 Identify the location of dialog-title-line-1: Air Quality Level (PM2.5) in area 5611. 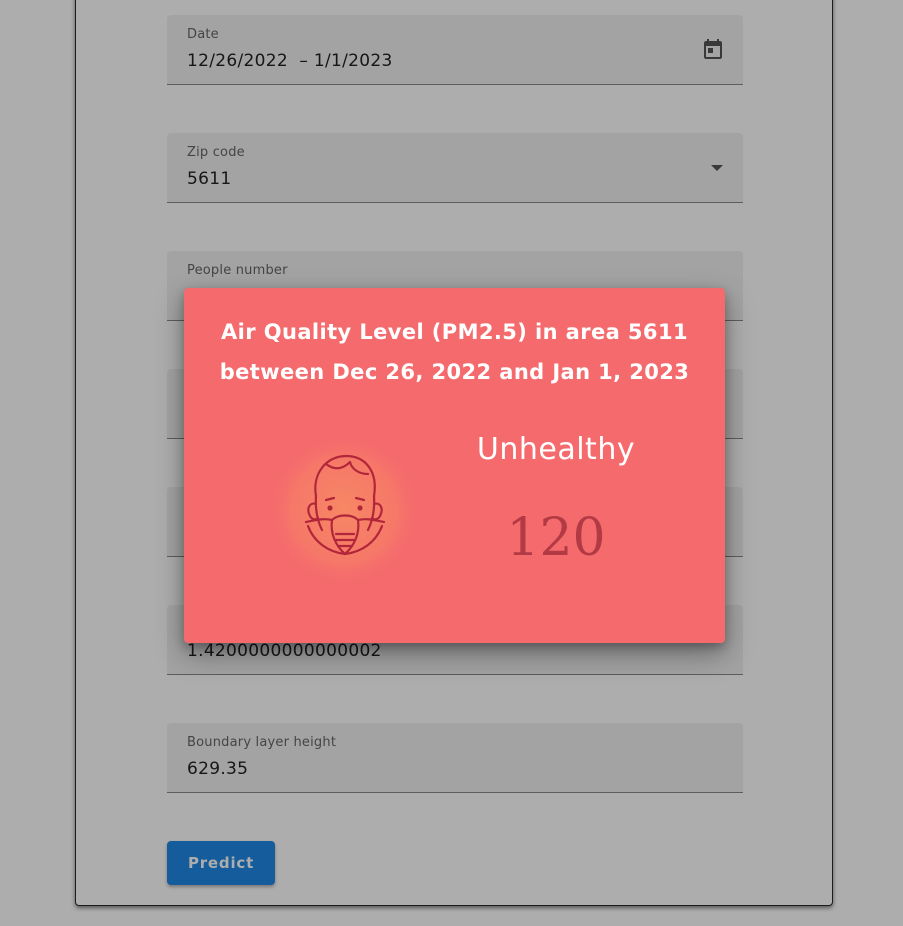
(454, 332).